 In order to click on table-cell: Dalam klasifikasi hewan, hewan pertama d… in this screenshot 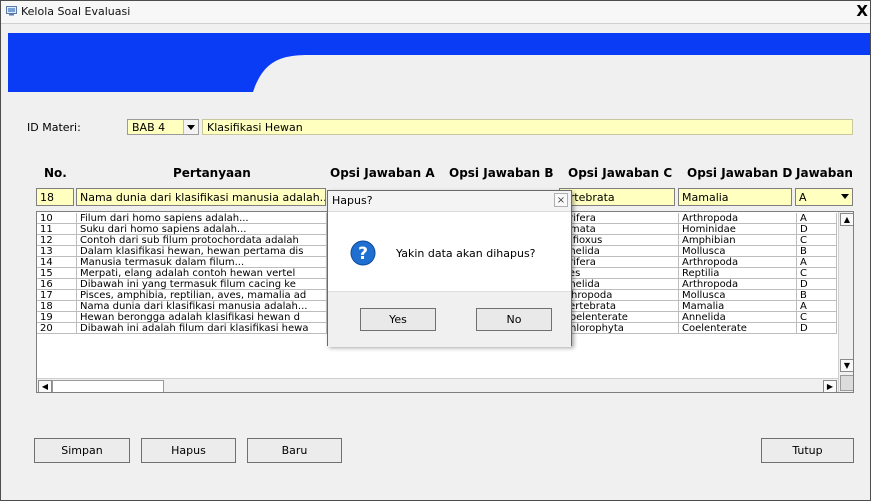, I will do `click(202, 251)`.